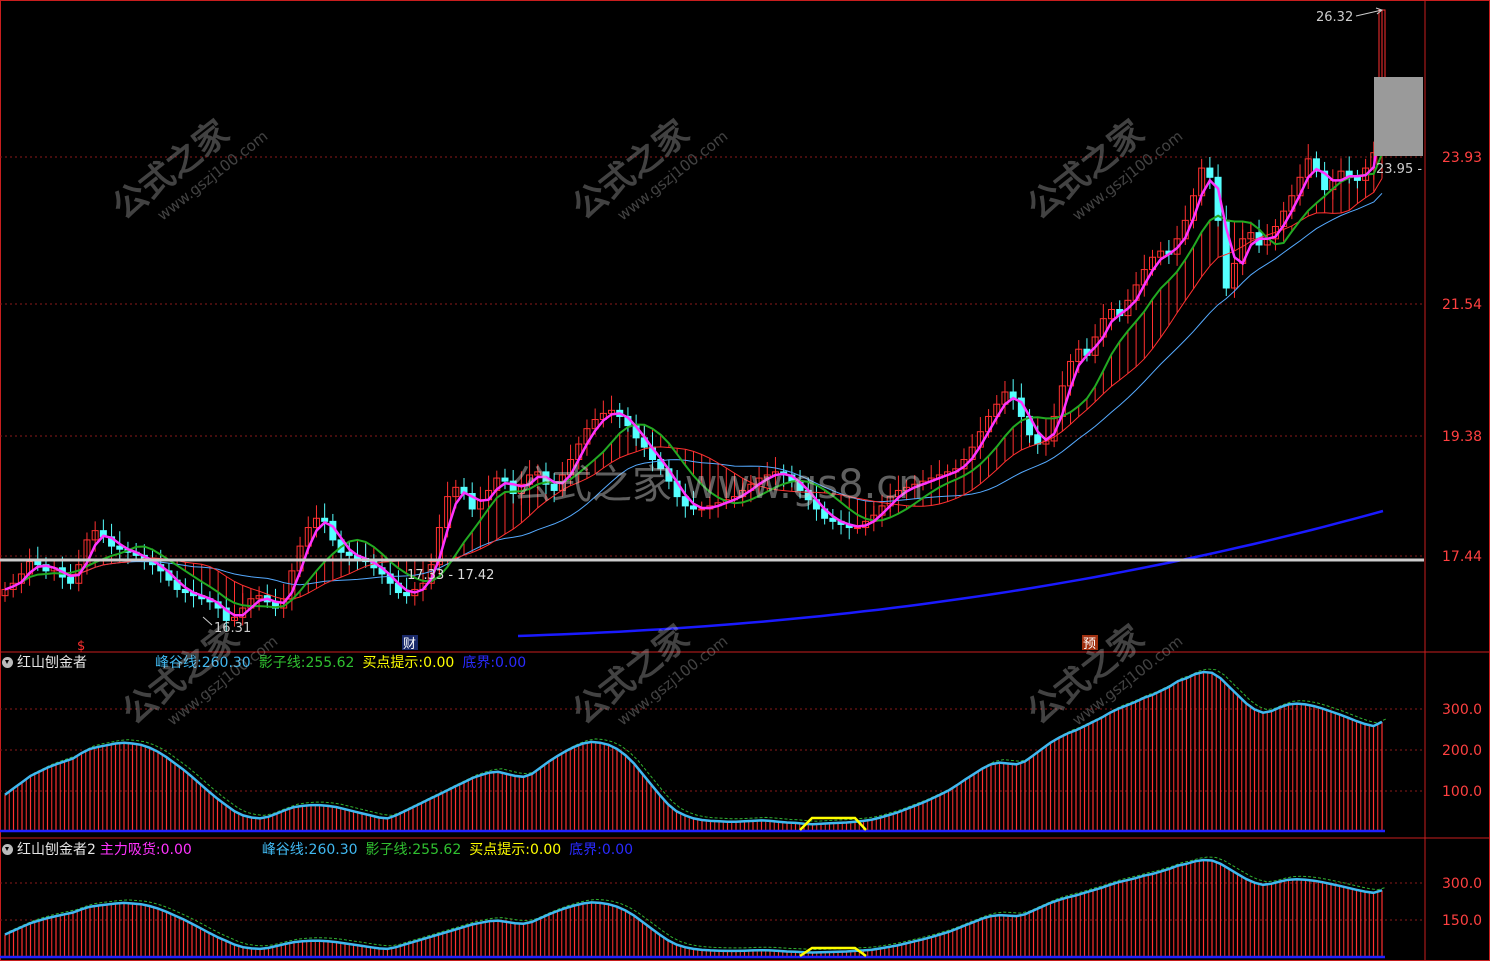 The height and width of the screenshot is (961, 1490). Describe the element at coordinates (207, 621) in the screenshot. I see `low-arrow-icon` at that location.